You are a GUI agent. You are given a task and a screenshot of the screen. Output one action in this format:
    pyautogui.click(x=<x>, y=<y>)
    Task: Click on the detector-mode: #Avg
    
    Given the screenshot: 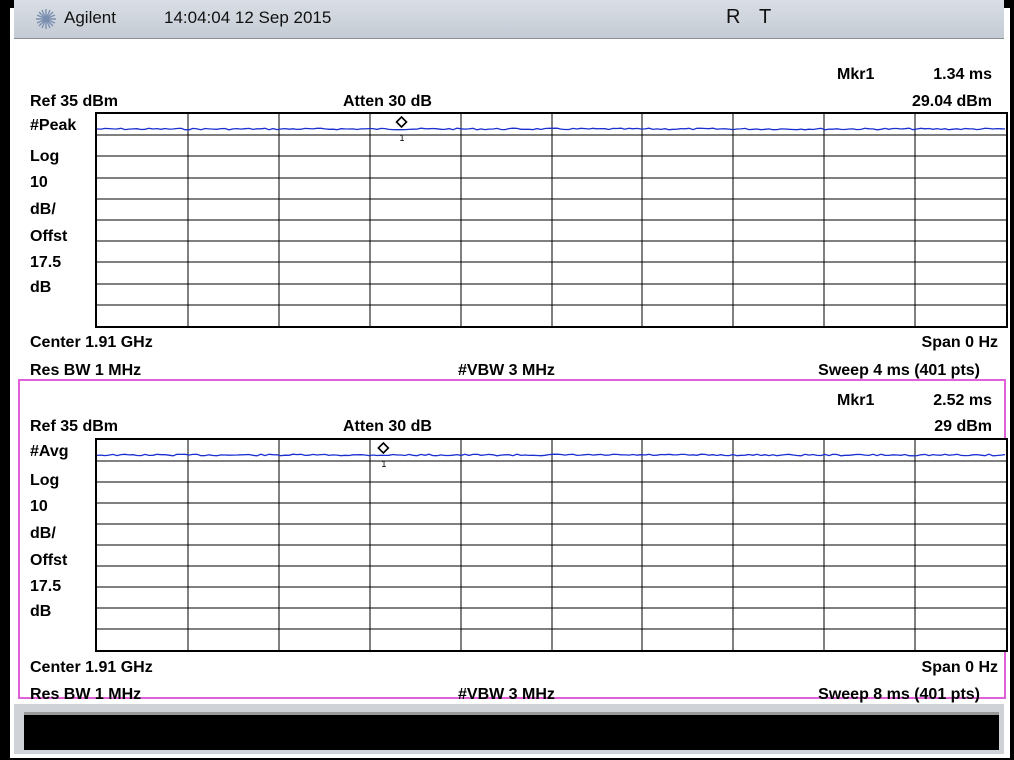 What is the action you would take?
    pyautogui.click(x=49, y=451)
    